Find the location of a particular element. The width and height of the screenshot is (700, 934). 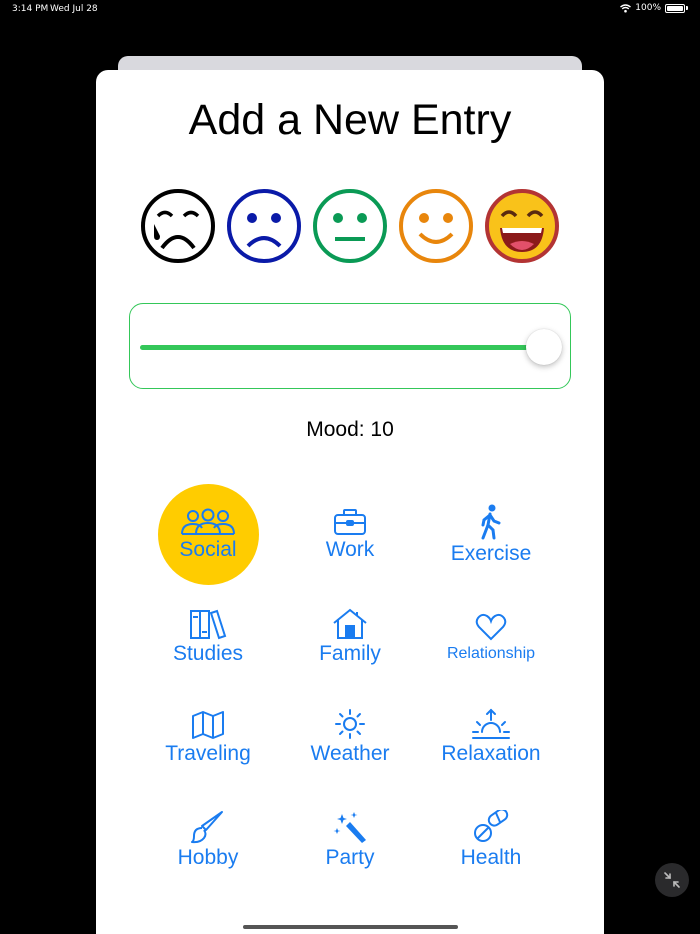

collapse-button is located at coordinates (672, 880).